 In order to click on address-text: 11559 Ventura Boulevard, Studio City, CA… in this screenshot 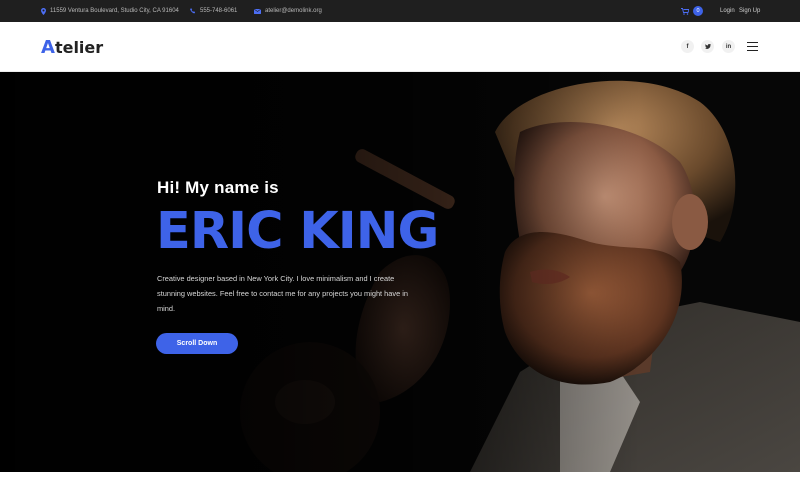, I will do `click(114, 11)`.